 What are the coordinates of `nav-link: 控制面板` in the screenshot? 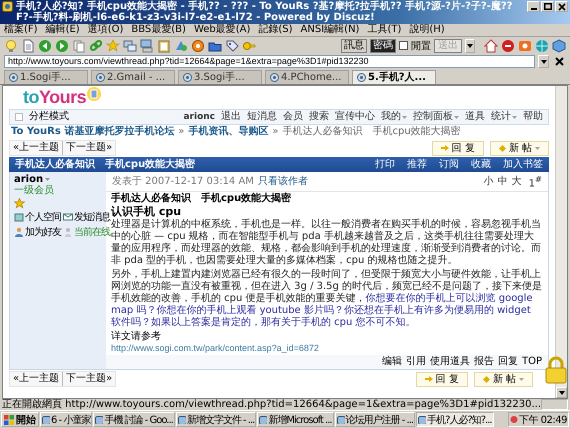 It's located at (436, 117).